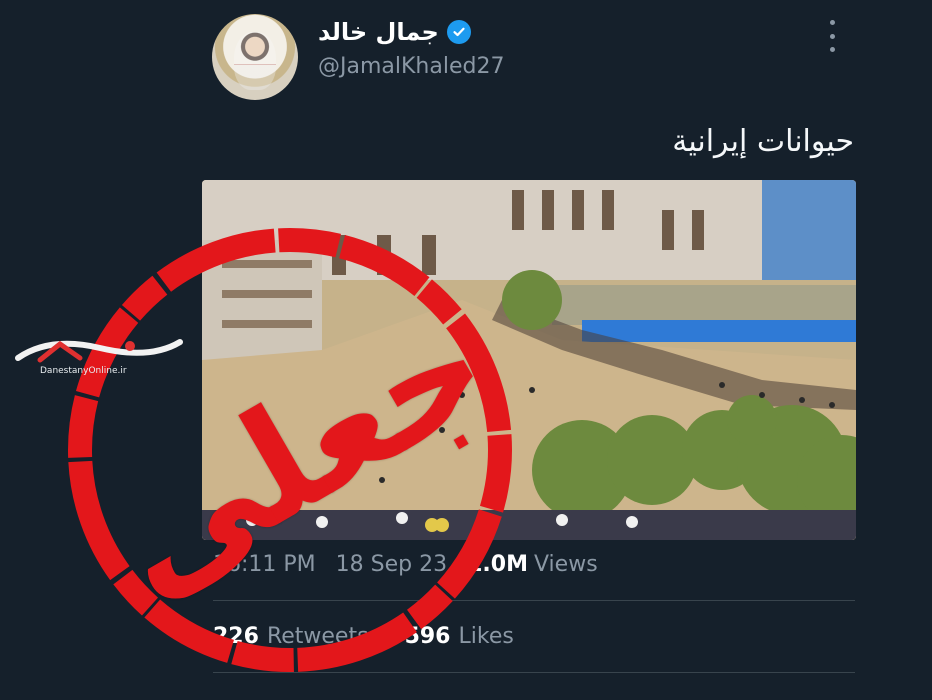 Image resolution: width=932 pixels, height=700 pixels. Describe the element at coordinates (458, 32) in the screenshot. I see `verified-badge-icon` at that location.